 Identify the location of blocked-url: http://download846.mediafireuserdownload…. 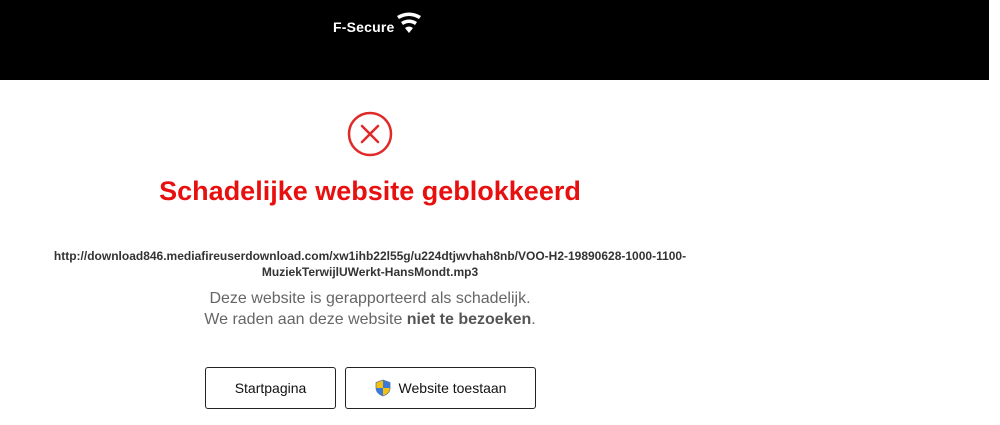
(370, 264).